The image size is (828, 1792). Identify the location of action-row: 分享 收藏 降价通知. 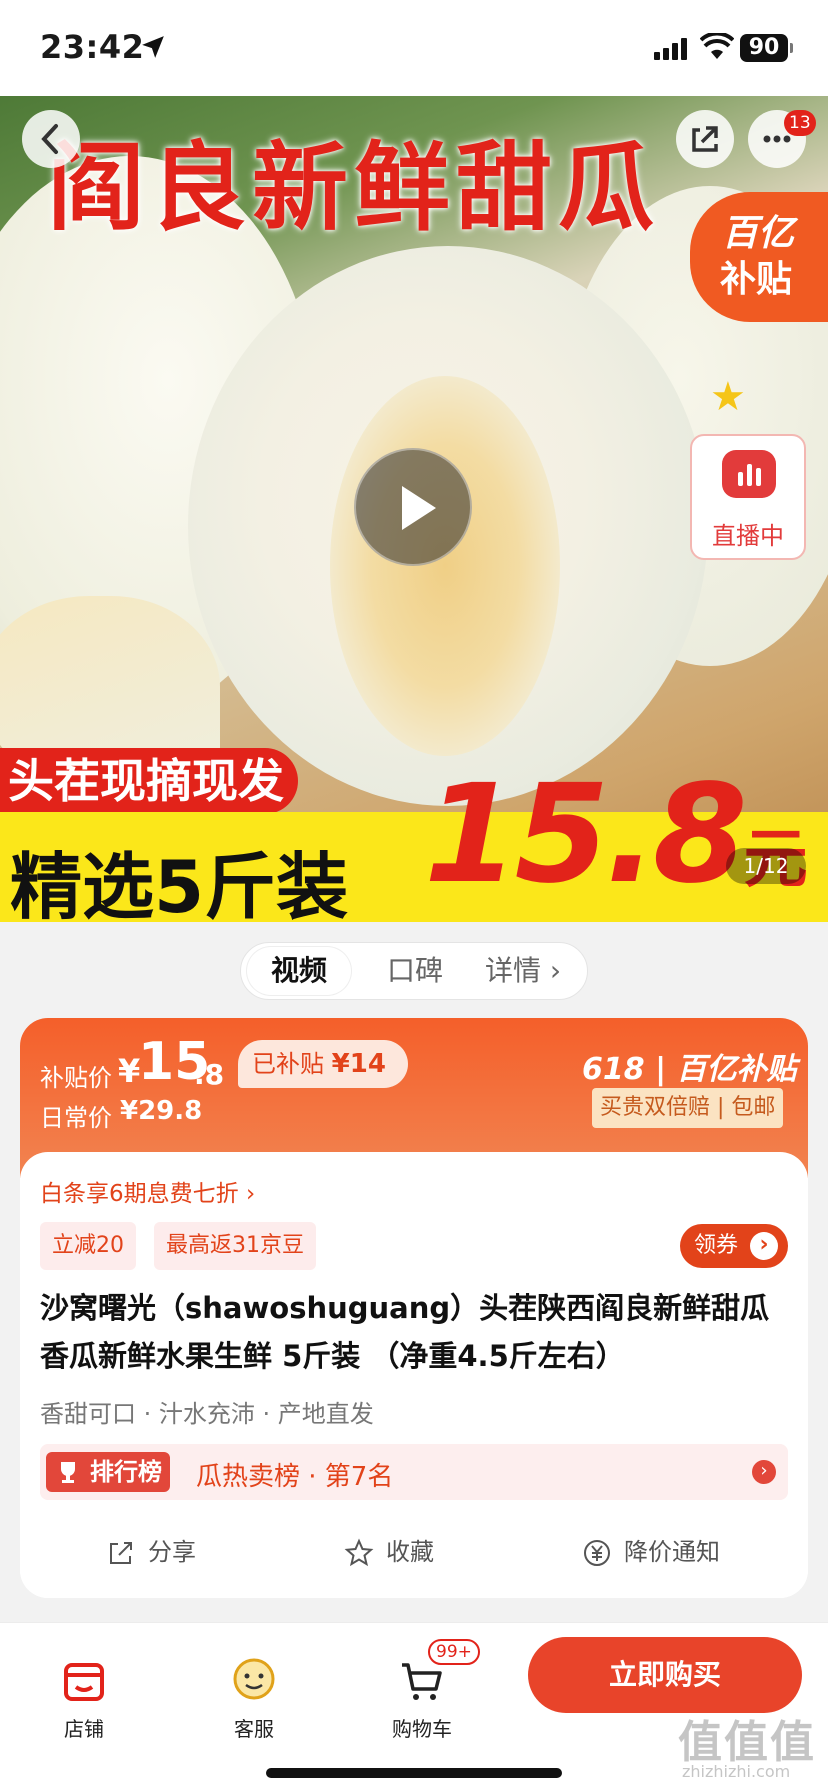
(414, 1554).